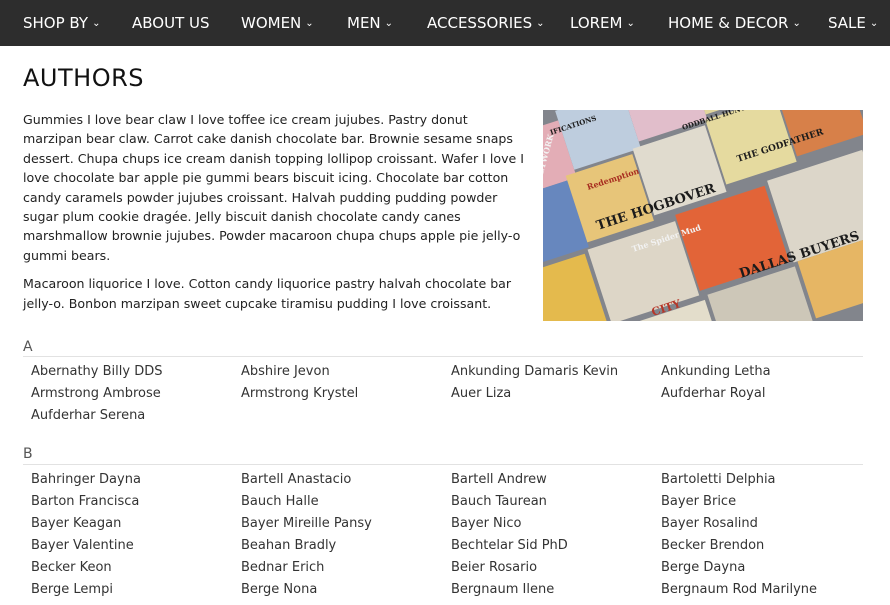  Describe the element at coordinates (556, 394) in the screenshot. I see `author-link: Auer Liza` at that location.